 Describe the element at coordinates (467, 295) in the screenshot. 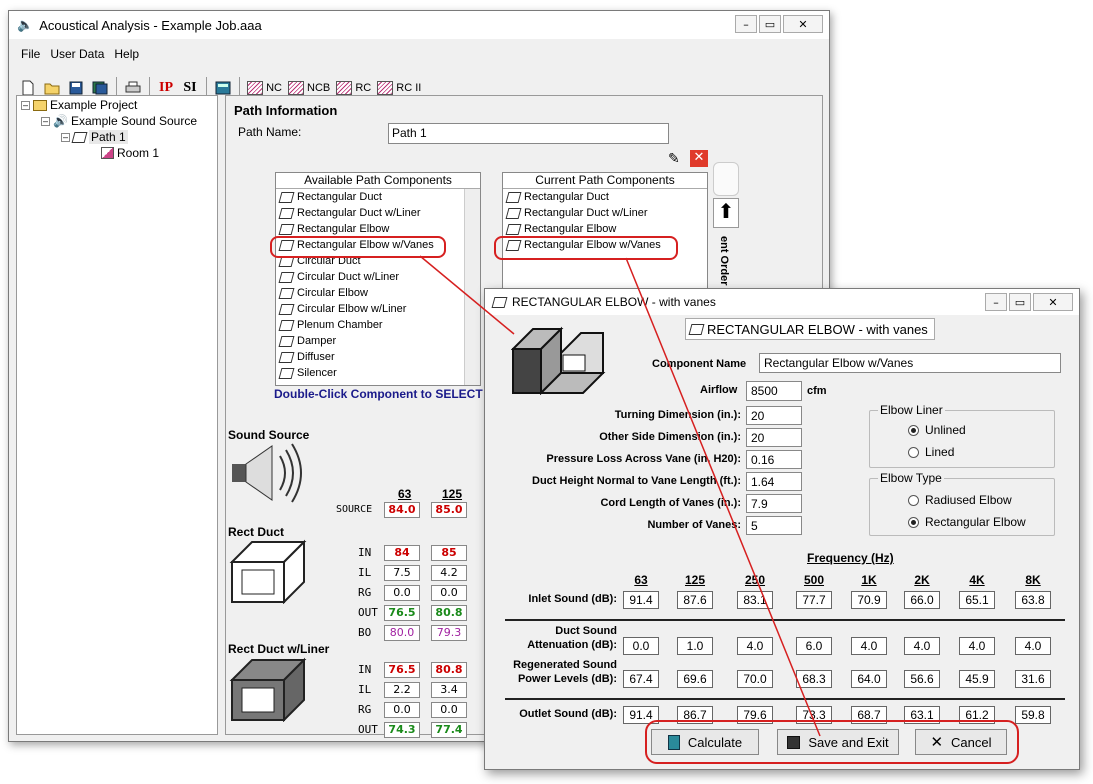

I see `annotation-line-available` at that location.